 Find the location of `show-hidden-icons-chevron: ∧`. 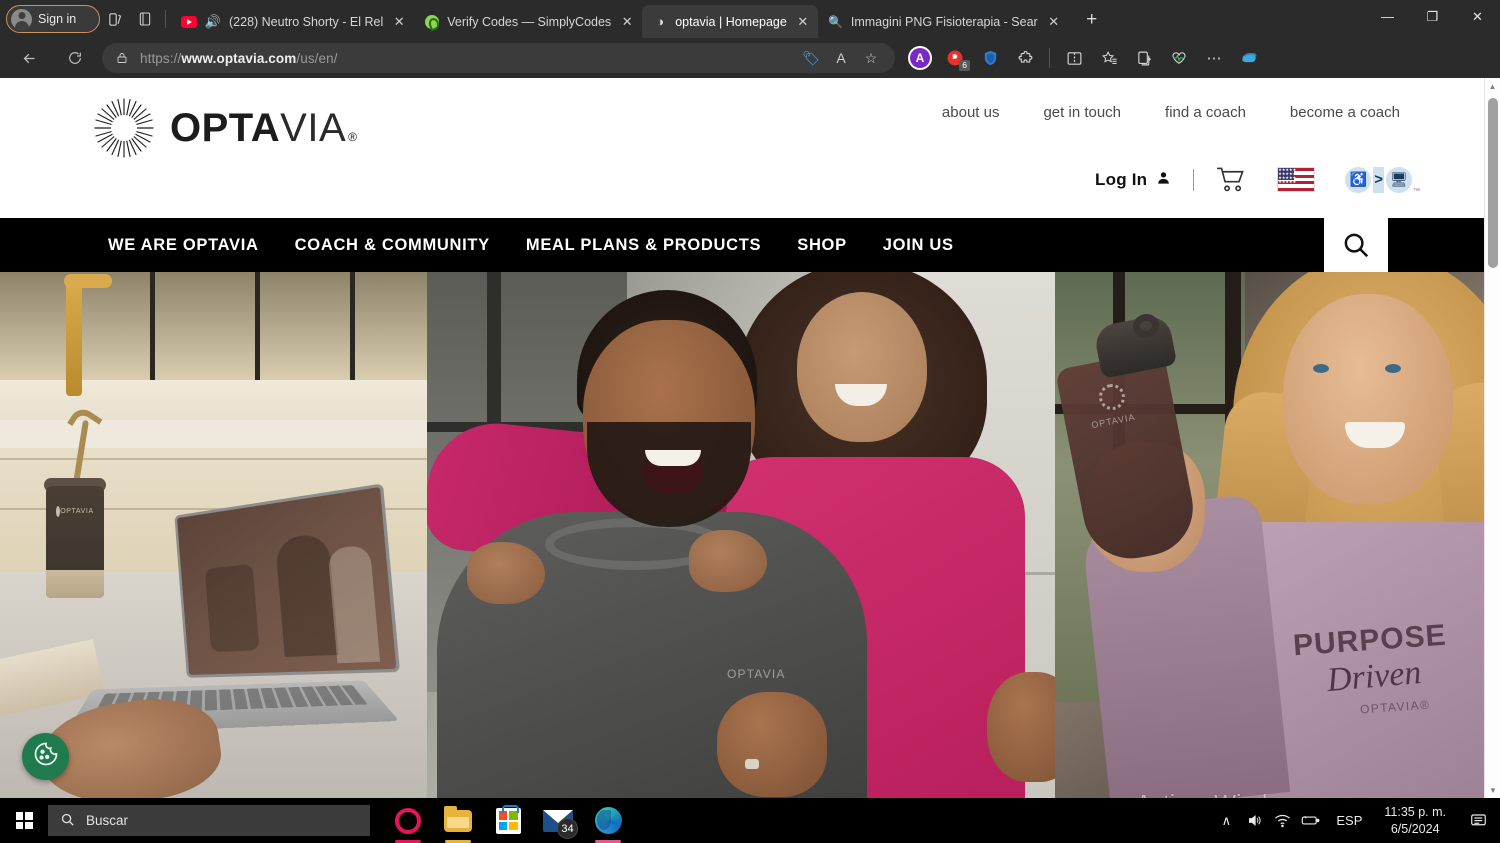

show-hidden-icons-chevron: ∧ is located at coordinates (1226, 820).